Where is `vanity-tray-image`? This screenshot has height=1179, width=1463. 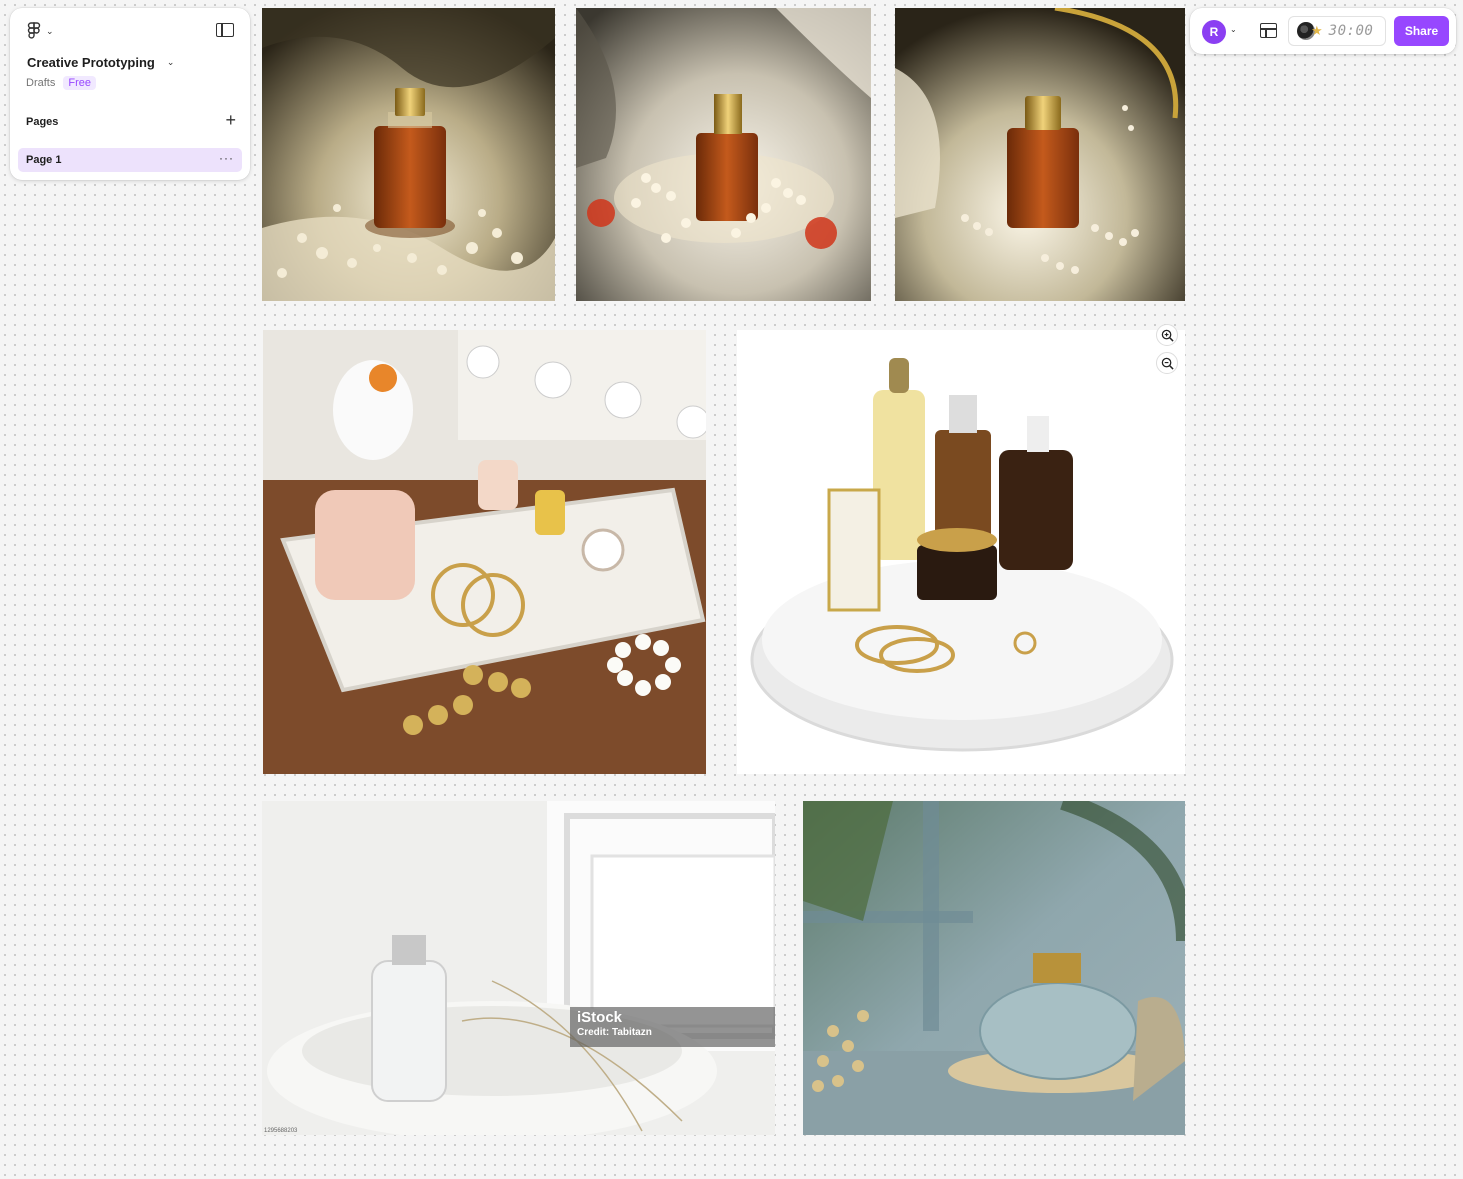
vanity-tray-image is located at coordinates (484, 552).